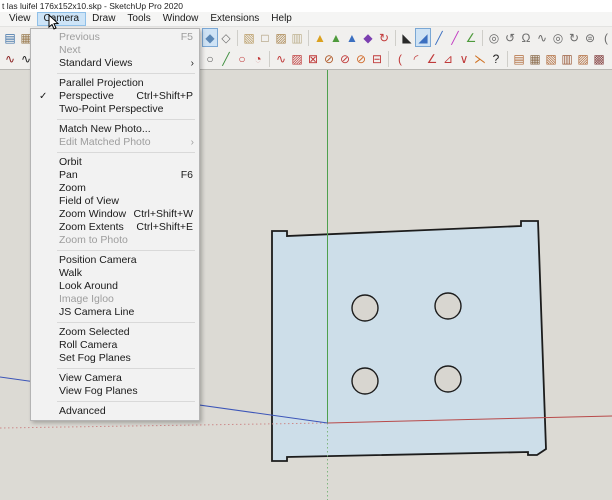  What do you see at coordinates (583, 58) in the screenshot?
I see `sandbox-drape-icon: ▨` at bounding box center [583, 58].